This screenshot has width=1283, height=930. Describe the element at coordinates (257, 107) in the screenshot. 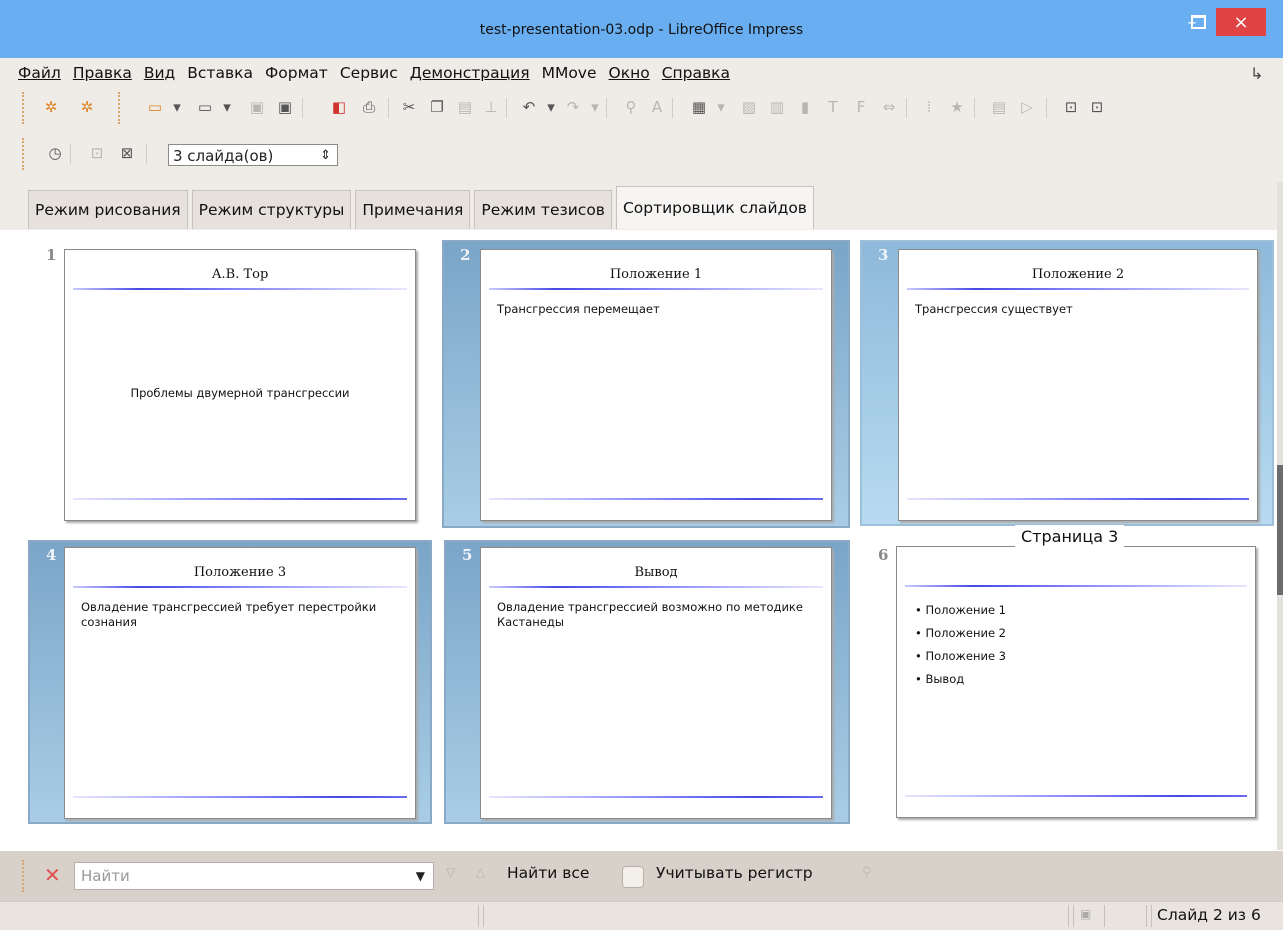

I see `save-icon: ▣` at that location.